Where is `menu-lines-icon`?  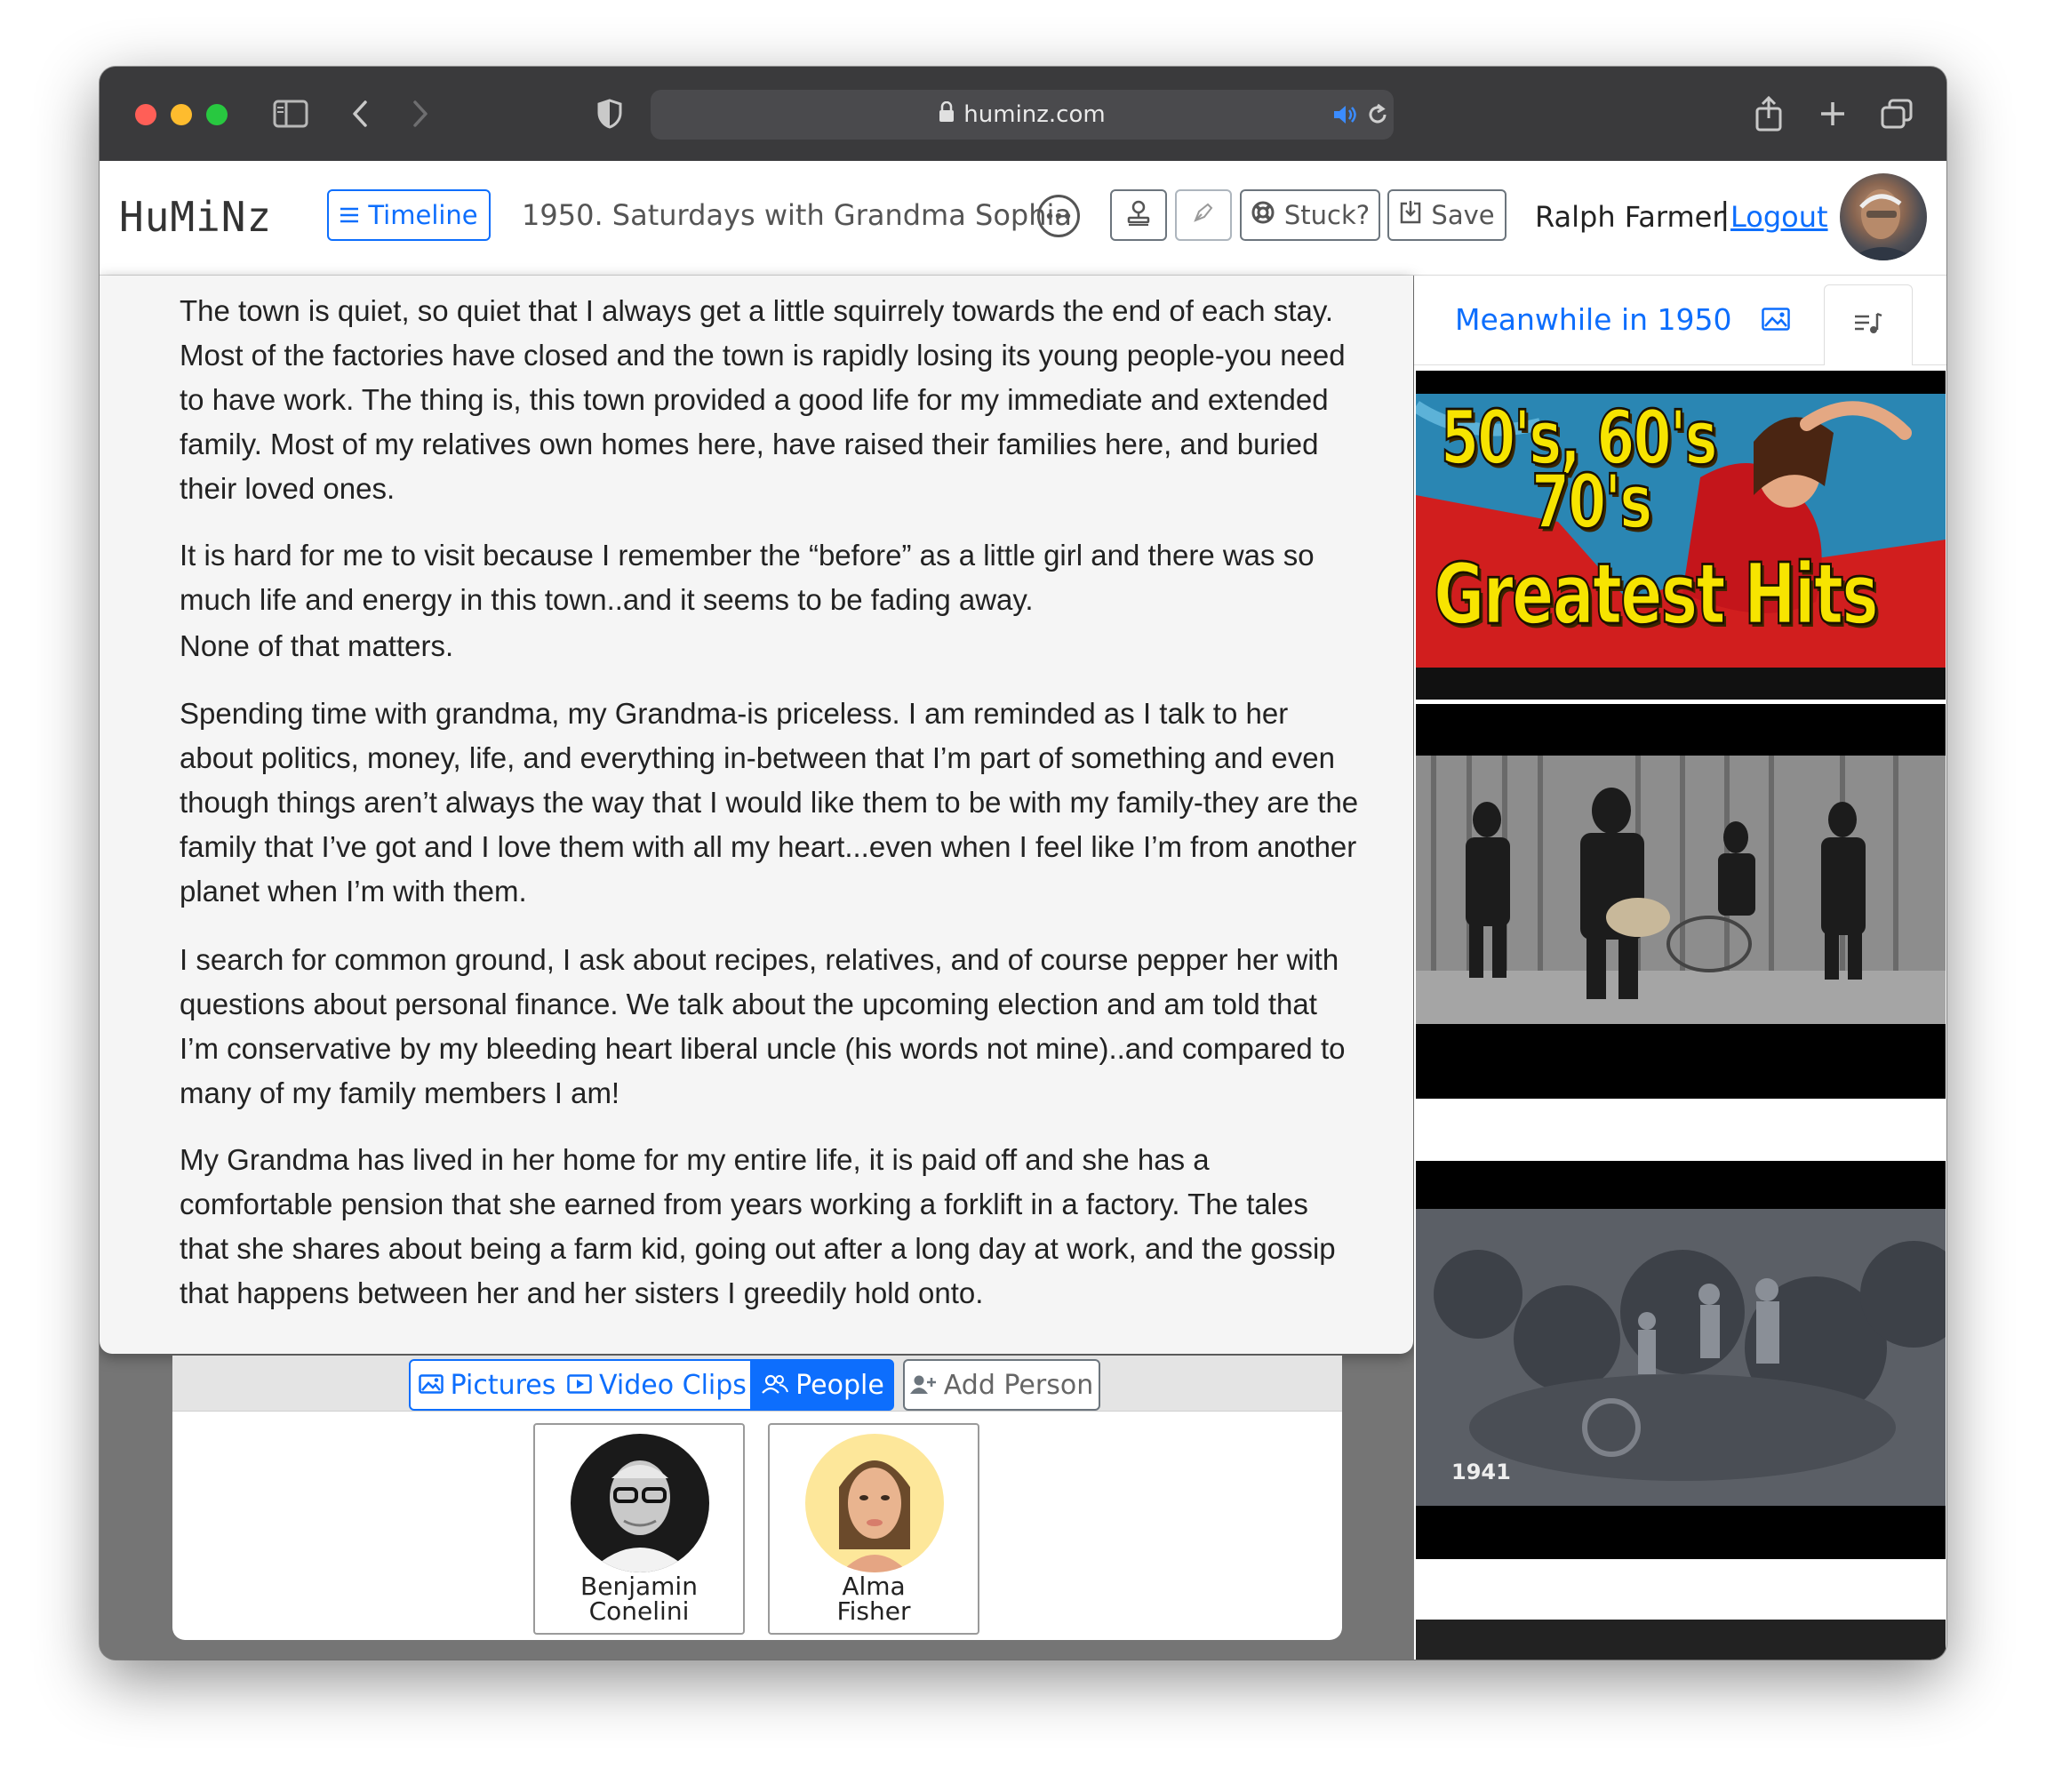
menu-lines-icon is located at coordinates (349, 215).